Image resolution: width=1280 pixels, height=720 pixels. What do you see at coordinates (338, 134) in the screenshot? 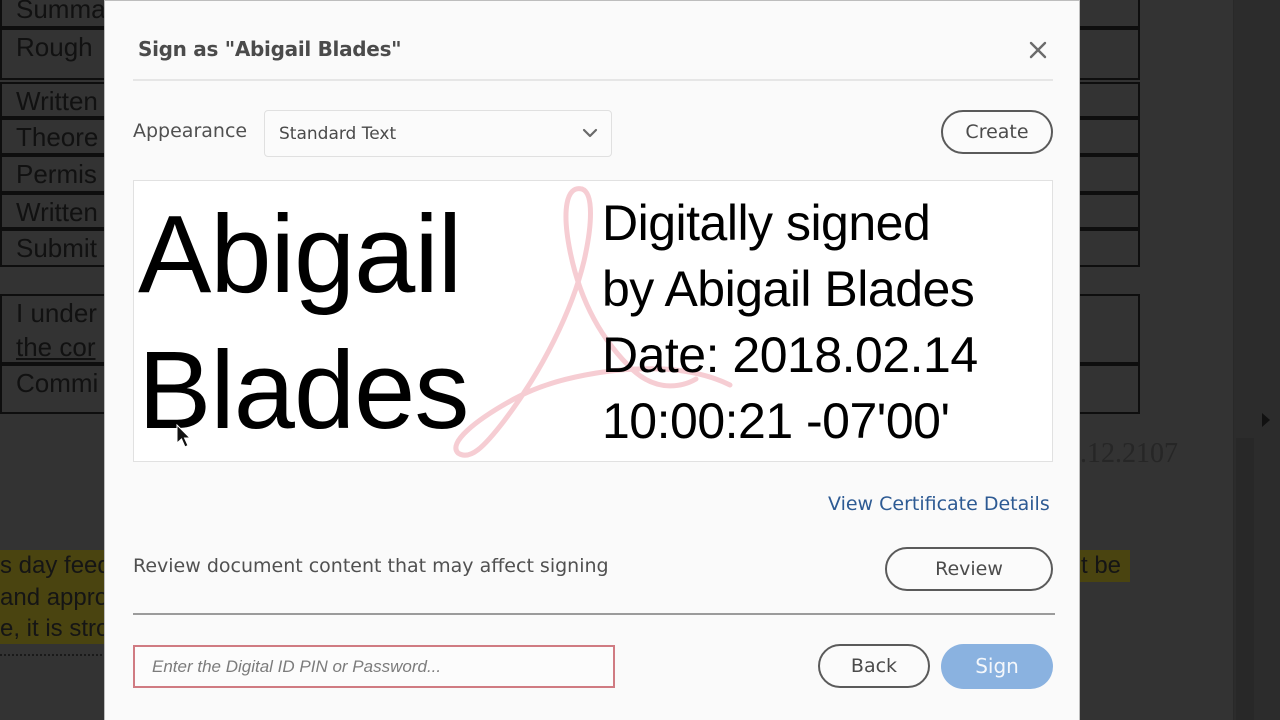
I see `appearance-selected-value: Standard Text` at bounding box center [338, 134].